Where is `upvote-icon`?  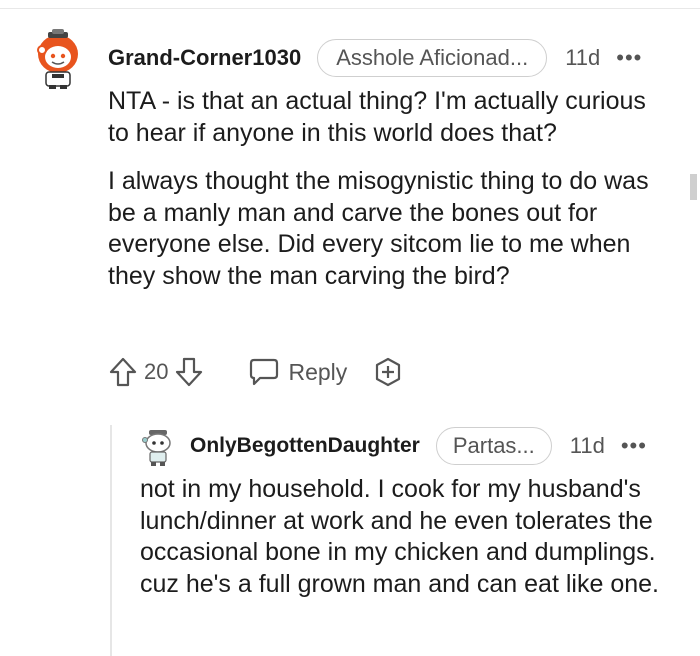
upvote-icon is located at coordinates (123, 372).